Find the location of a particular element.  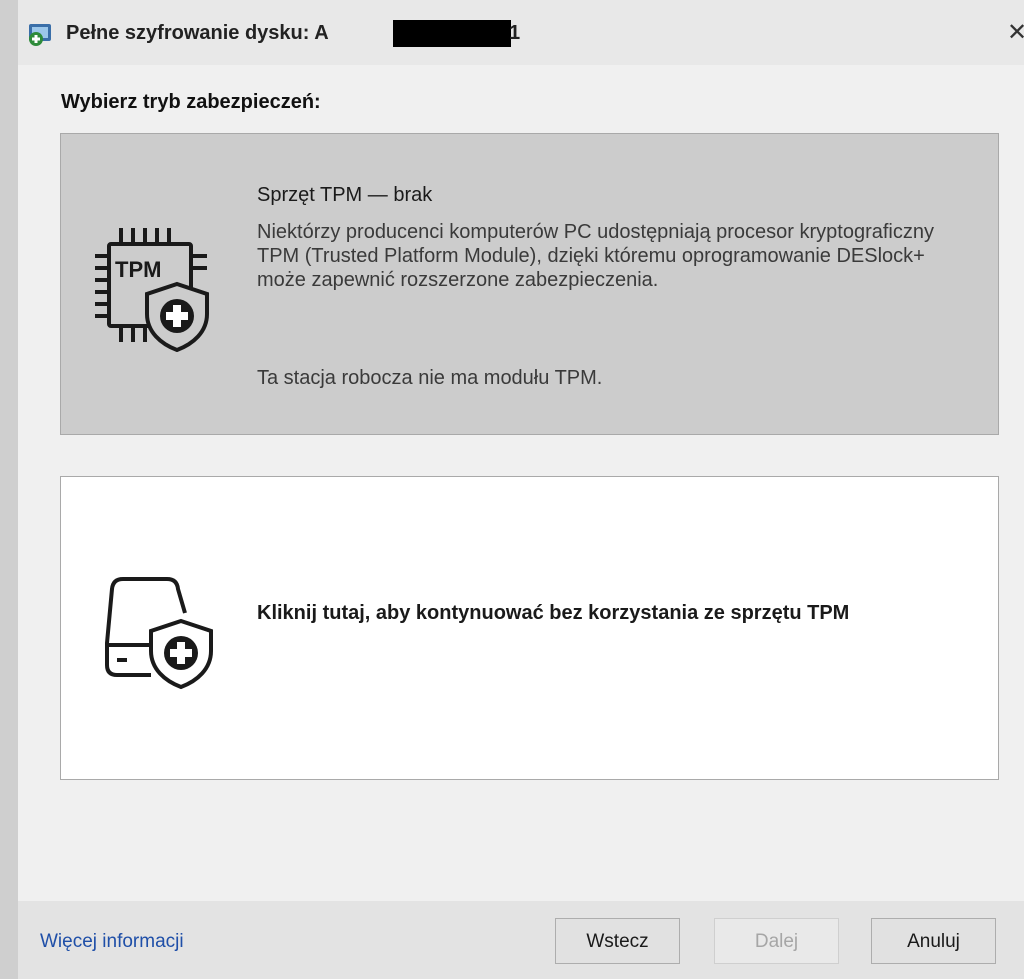

close-button: ✕ is located at coordinates (1012, 33).